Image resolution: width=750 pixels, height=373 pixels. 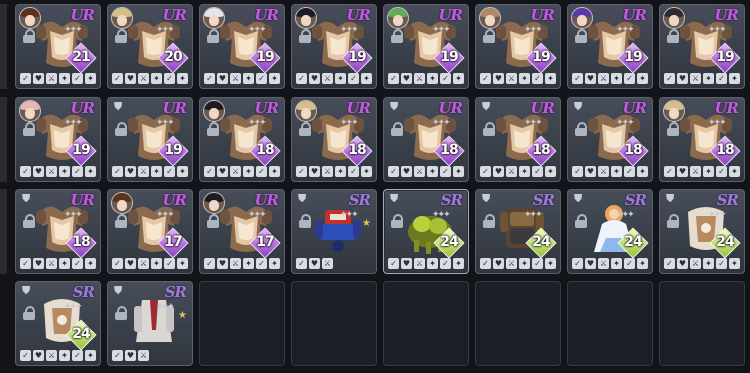 I want to click on level-badge: 20, so click(x=173, y=58).